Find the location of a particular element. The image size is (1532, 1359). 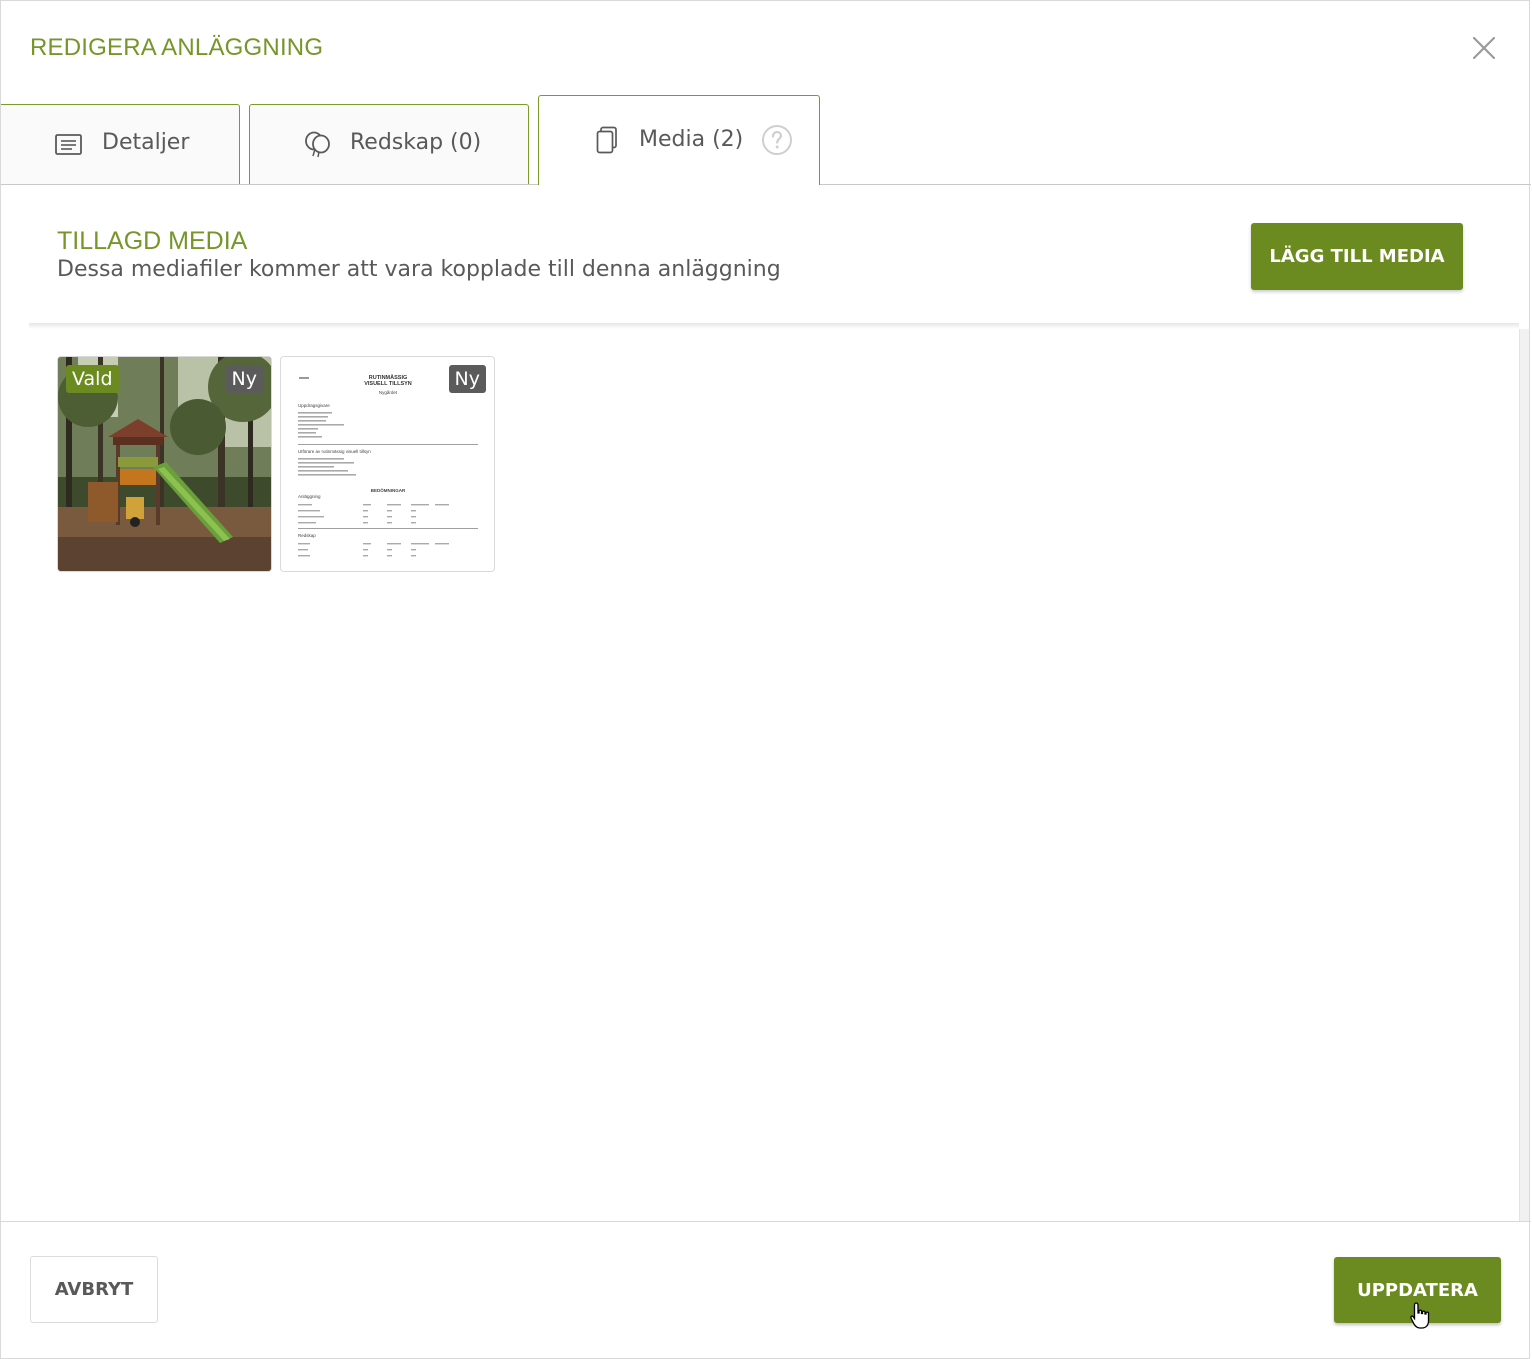

doc-section3: BEDÖMNINGAR is located at coordinates (388, 490).